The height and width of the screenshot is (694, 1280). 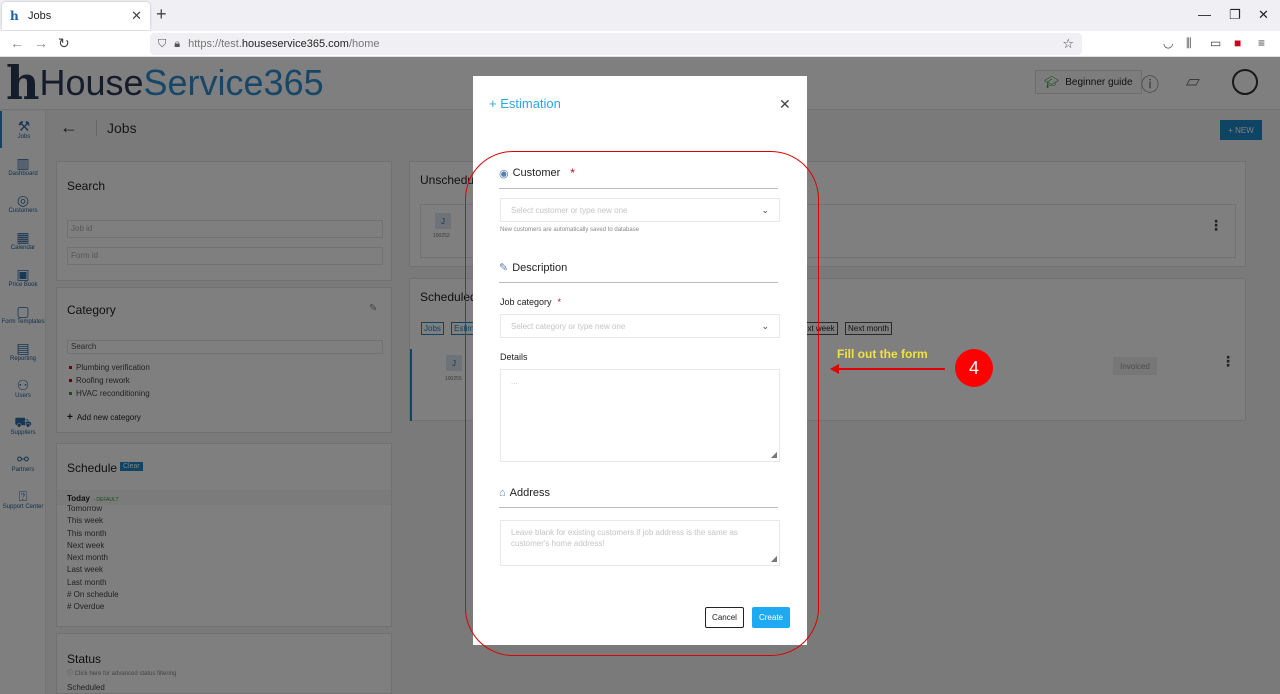 I want to click on annotation-arrow-head, so click(x=834, y=369).